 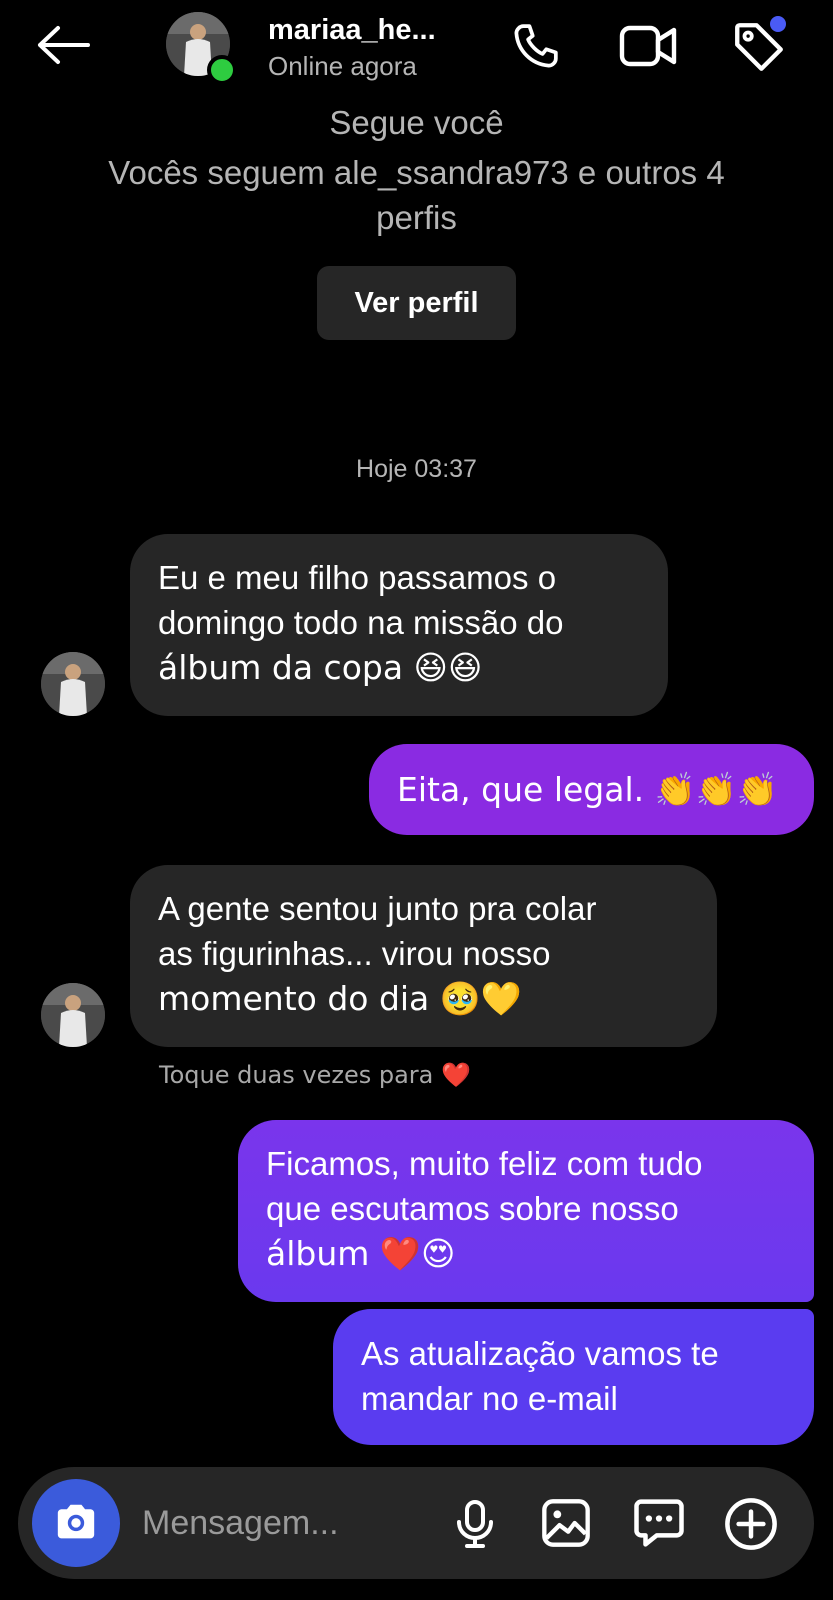 What do you see at coordinates (416, 172) in the screenshot?
I see `mutual-line-1: Vocês seguem ale_ssandra973 e outros 4` at bounding box center [416, 172].